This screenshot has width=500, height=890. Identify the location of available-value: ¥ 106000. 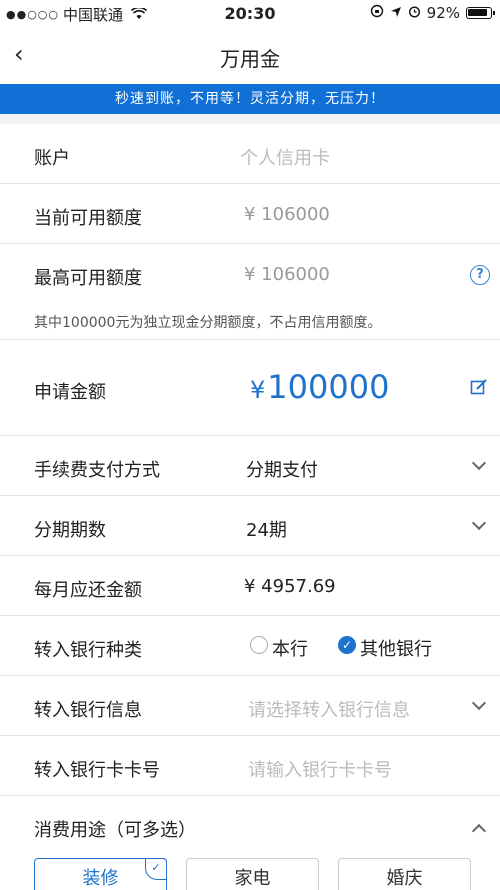
(287, 214).